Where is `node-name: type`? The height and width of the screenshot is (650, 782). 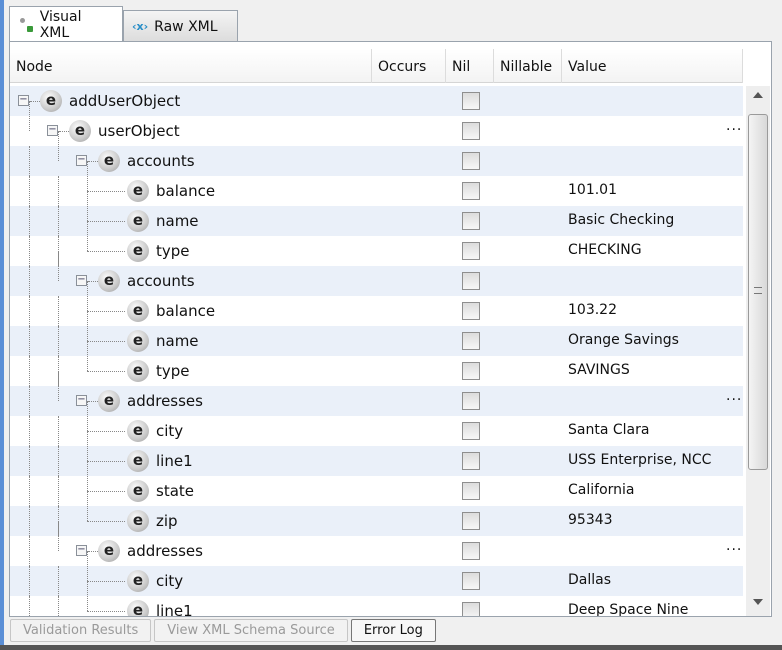 node-name: type is located at coordinates (173, 251).